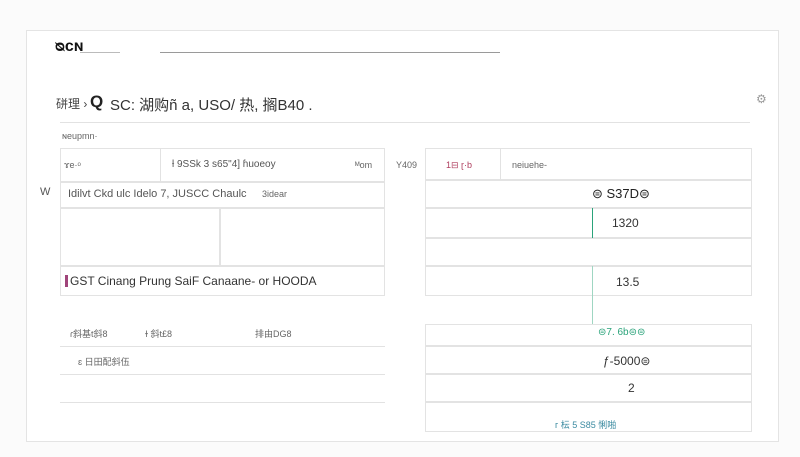  What do you see at coordinates (364, 165) in the screenshot?
I see `left-row-1-field: ᴹom` at bounding box center [364, 165].